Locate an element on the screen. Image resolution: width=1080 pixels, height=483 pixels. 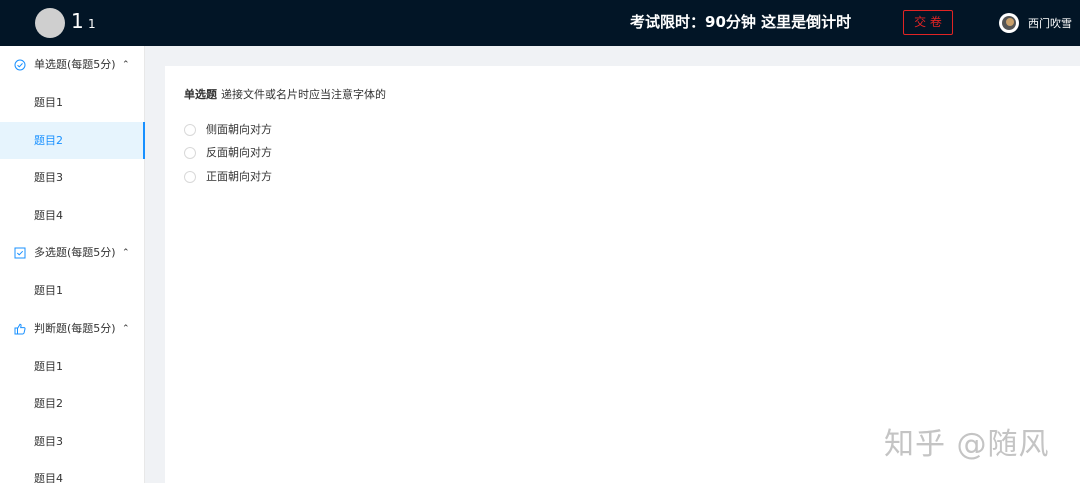
thumbs-up-icon is located at coordinates (20, 328).